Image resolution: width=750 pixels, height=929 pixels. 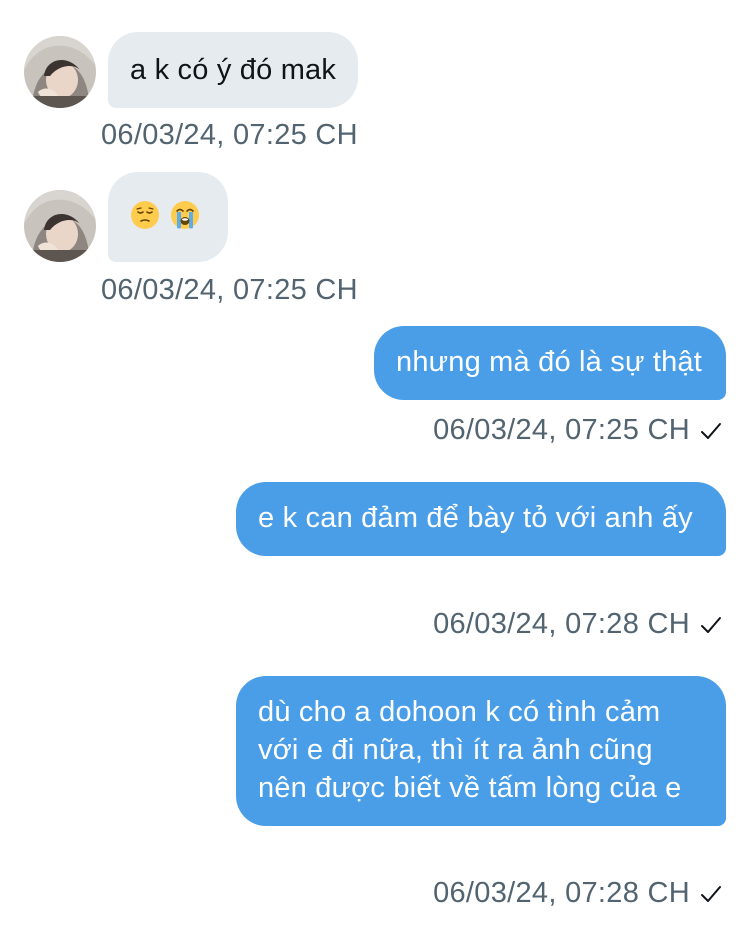 I want to click on loudly-crying-face-emoji, so click(x=185, y=215).